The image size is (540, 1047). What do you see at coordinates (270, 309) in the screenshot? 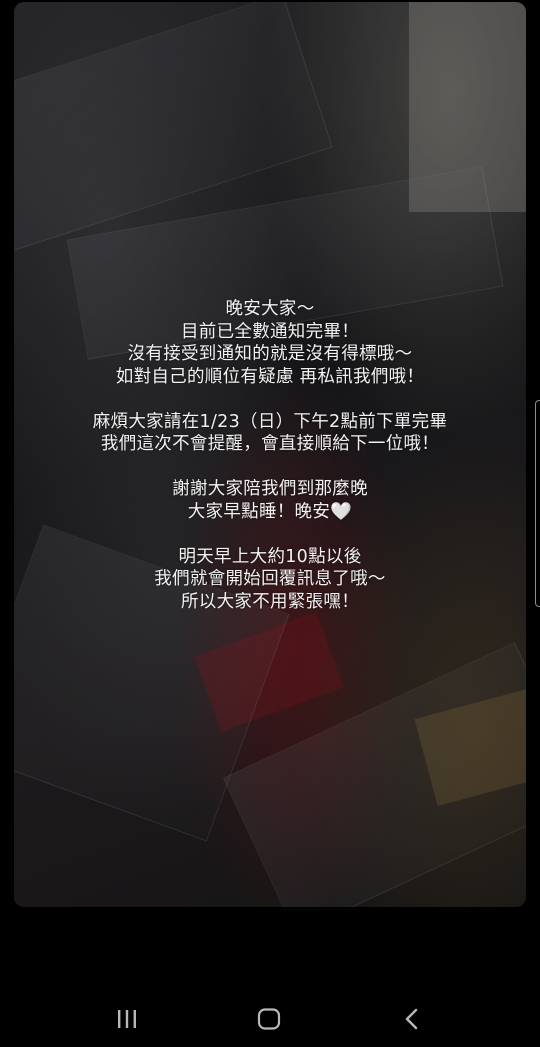
I see `story-line: 晚安大家～` at bounding box center [270, 309].